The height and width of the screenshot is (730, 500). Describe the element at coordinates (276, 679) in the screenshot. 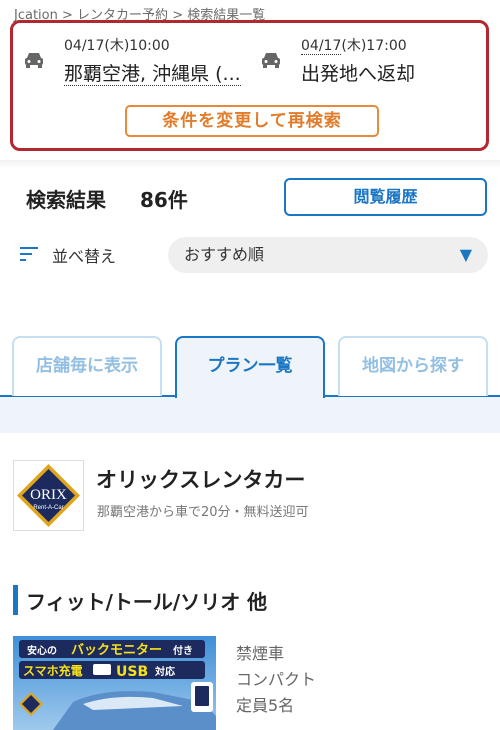

I see `plan-attribute-class: コンパクト` at that location.